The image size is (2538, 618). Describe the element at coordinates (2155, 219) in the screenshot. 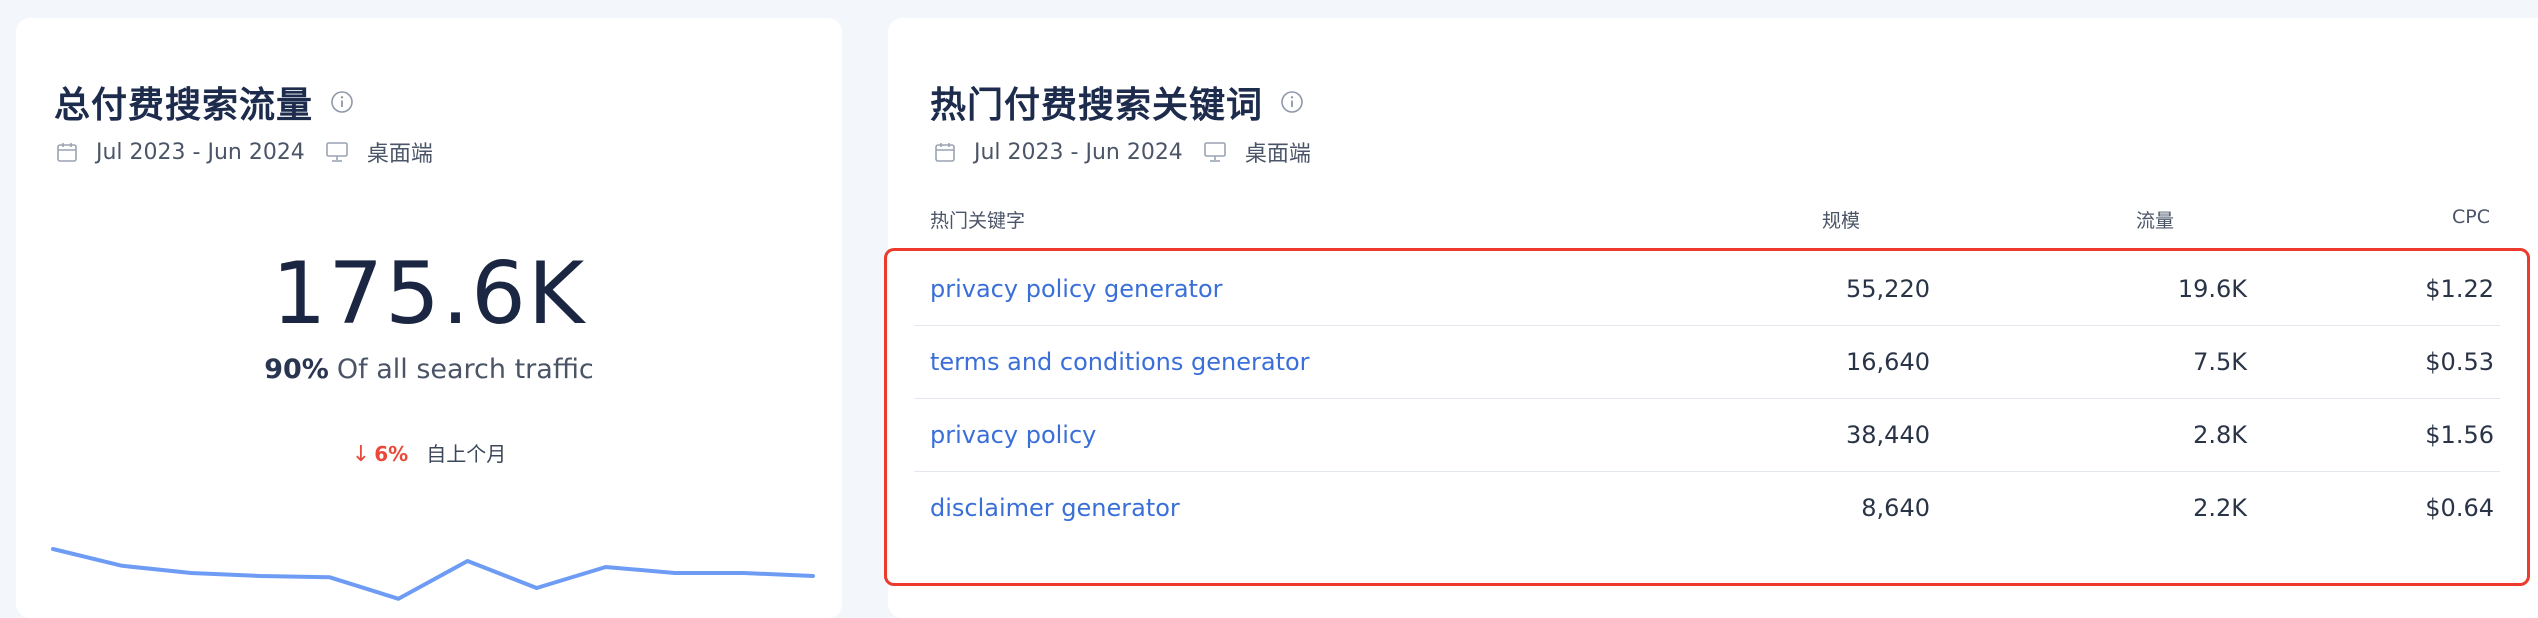

I see `column-header-traffic: 流量` at that location.